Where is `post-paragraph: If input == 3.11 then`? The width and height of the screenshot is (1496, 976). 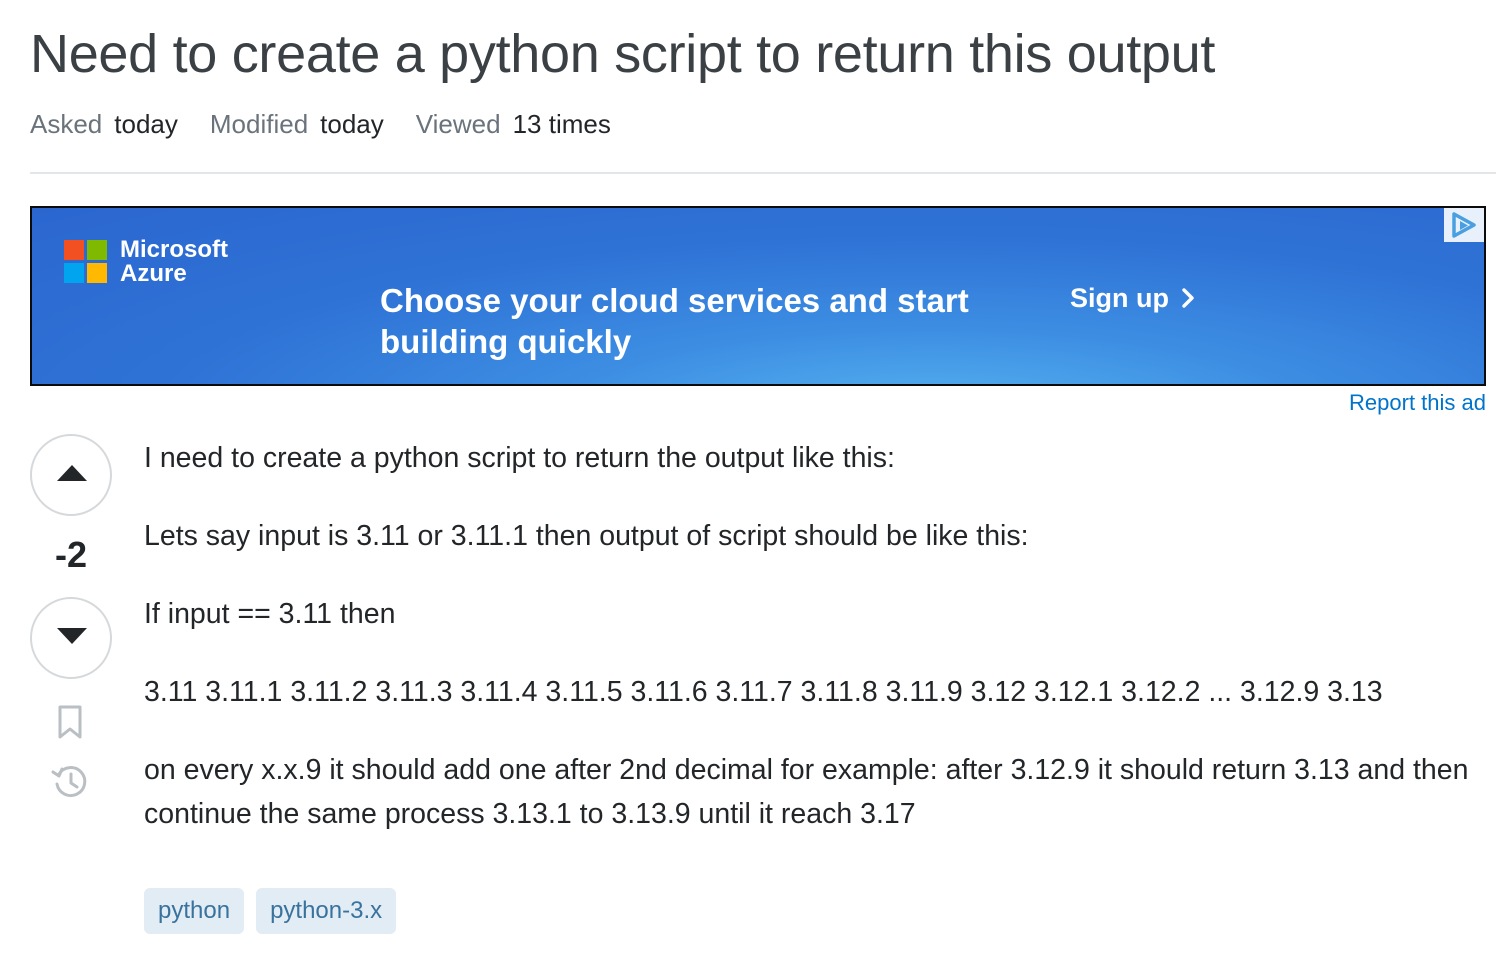
post-paragraph: If input == 3.11 then is located at coordinates (270, 614).